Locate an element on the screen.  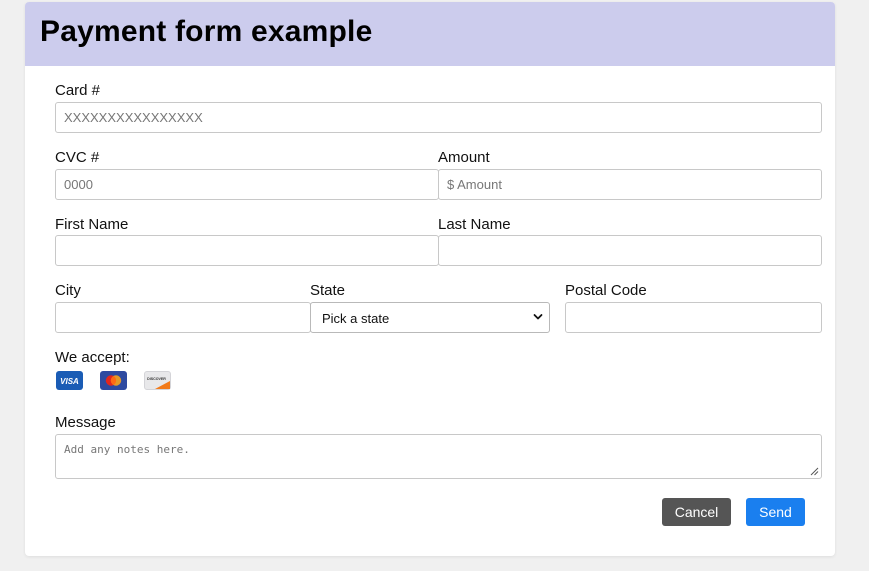
last-name-input is located at coordinates (630, 250).